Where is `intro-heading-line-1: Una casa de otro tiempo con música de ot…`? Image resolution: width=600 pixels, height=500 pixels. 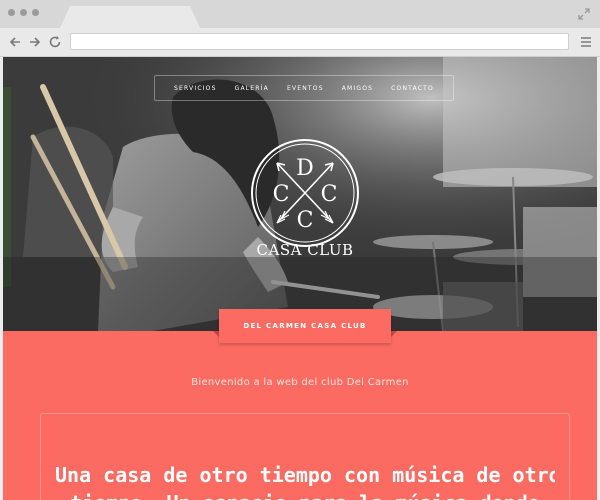 intro-heading-line-1: Una casa de otro tiempo con música de ot… is located at coordinates (305, 475).